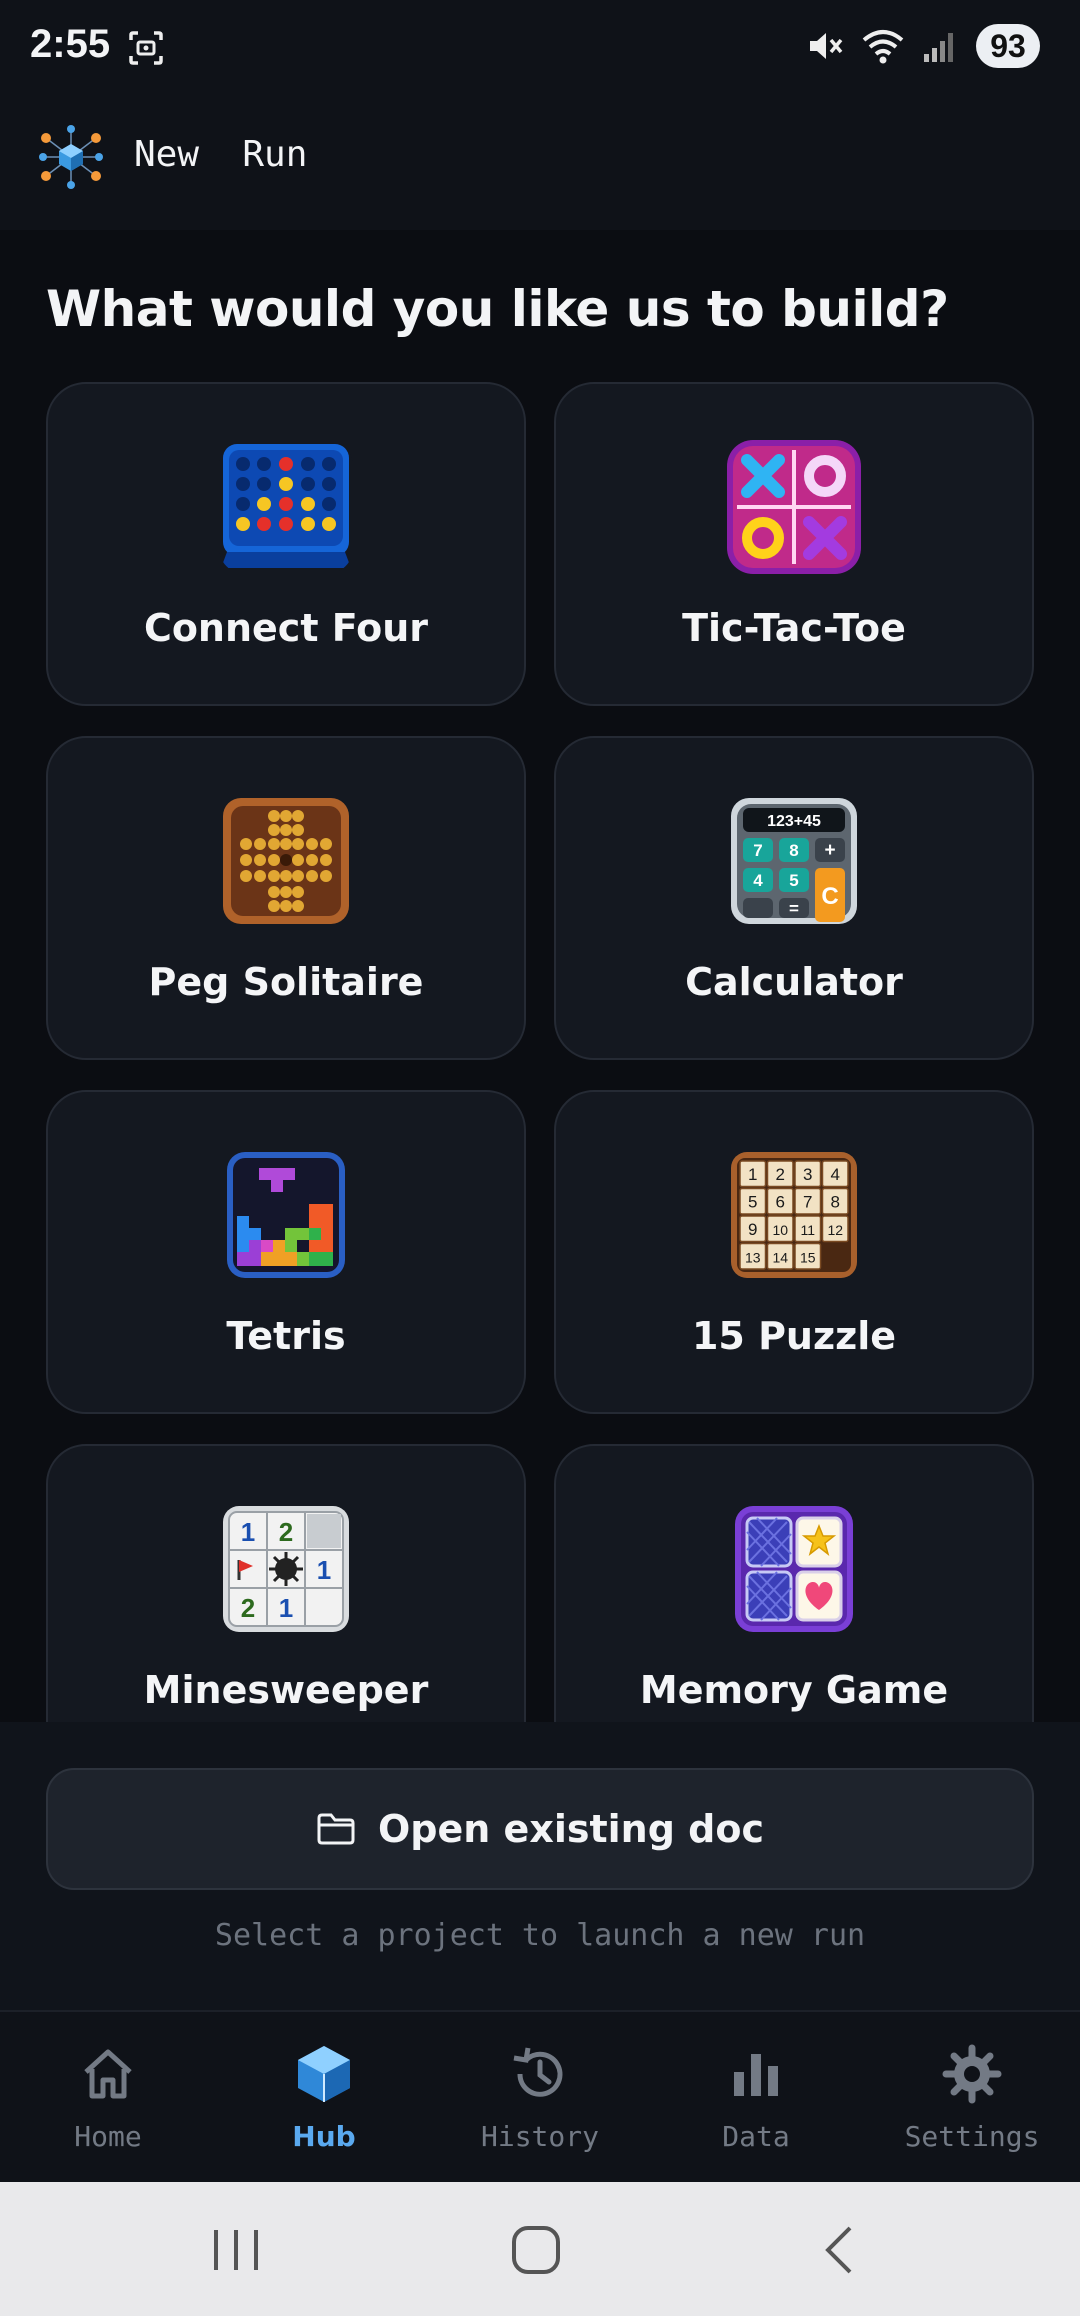 This screenshot has height=2316, width=1080. Describe the element at coordinates (807, 1174) in the screenshot. I see `puzzle-tile-number: 3` at that location.